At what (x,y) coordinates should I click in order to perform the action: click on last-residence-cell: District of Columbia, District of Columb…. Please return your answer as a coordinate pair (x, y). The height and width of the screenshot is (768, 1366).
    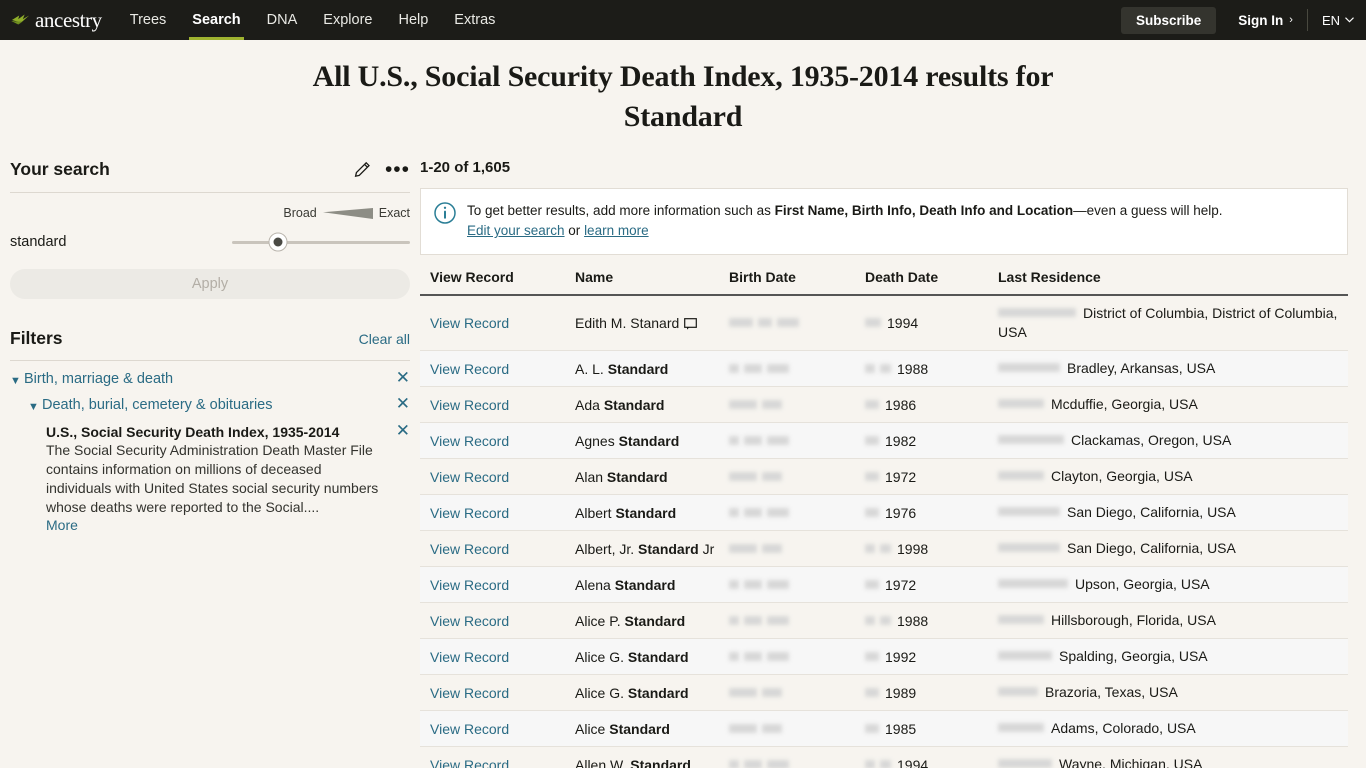
    Looking at the image, I should click on (1173, 323).